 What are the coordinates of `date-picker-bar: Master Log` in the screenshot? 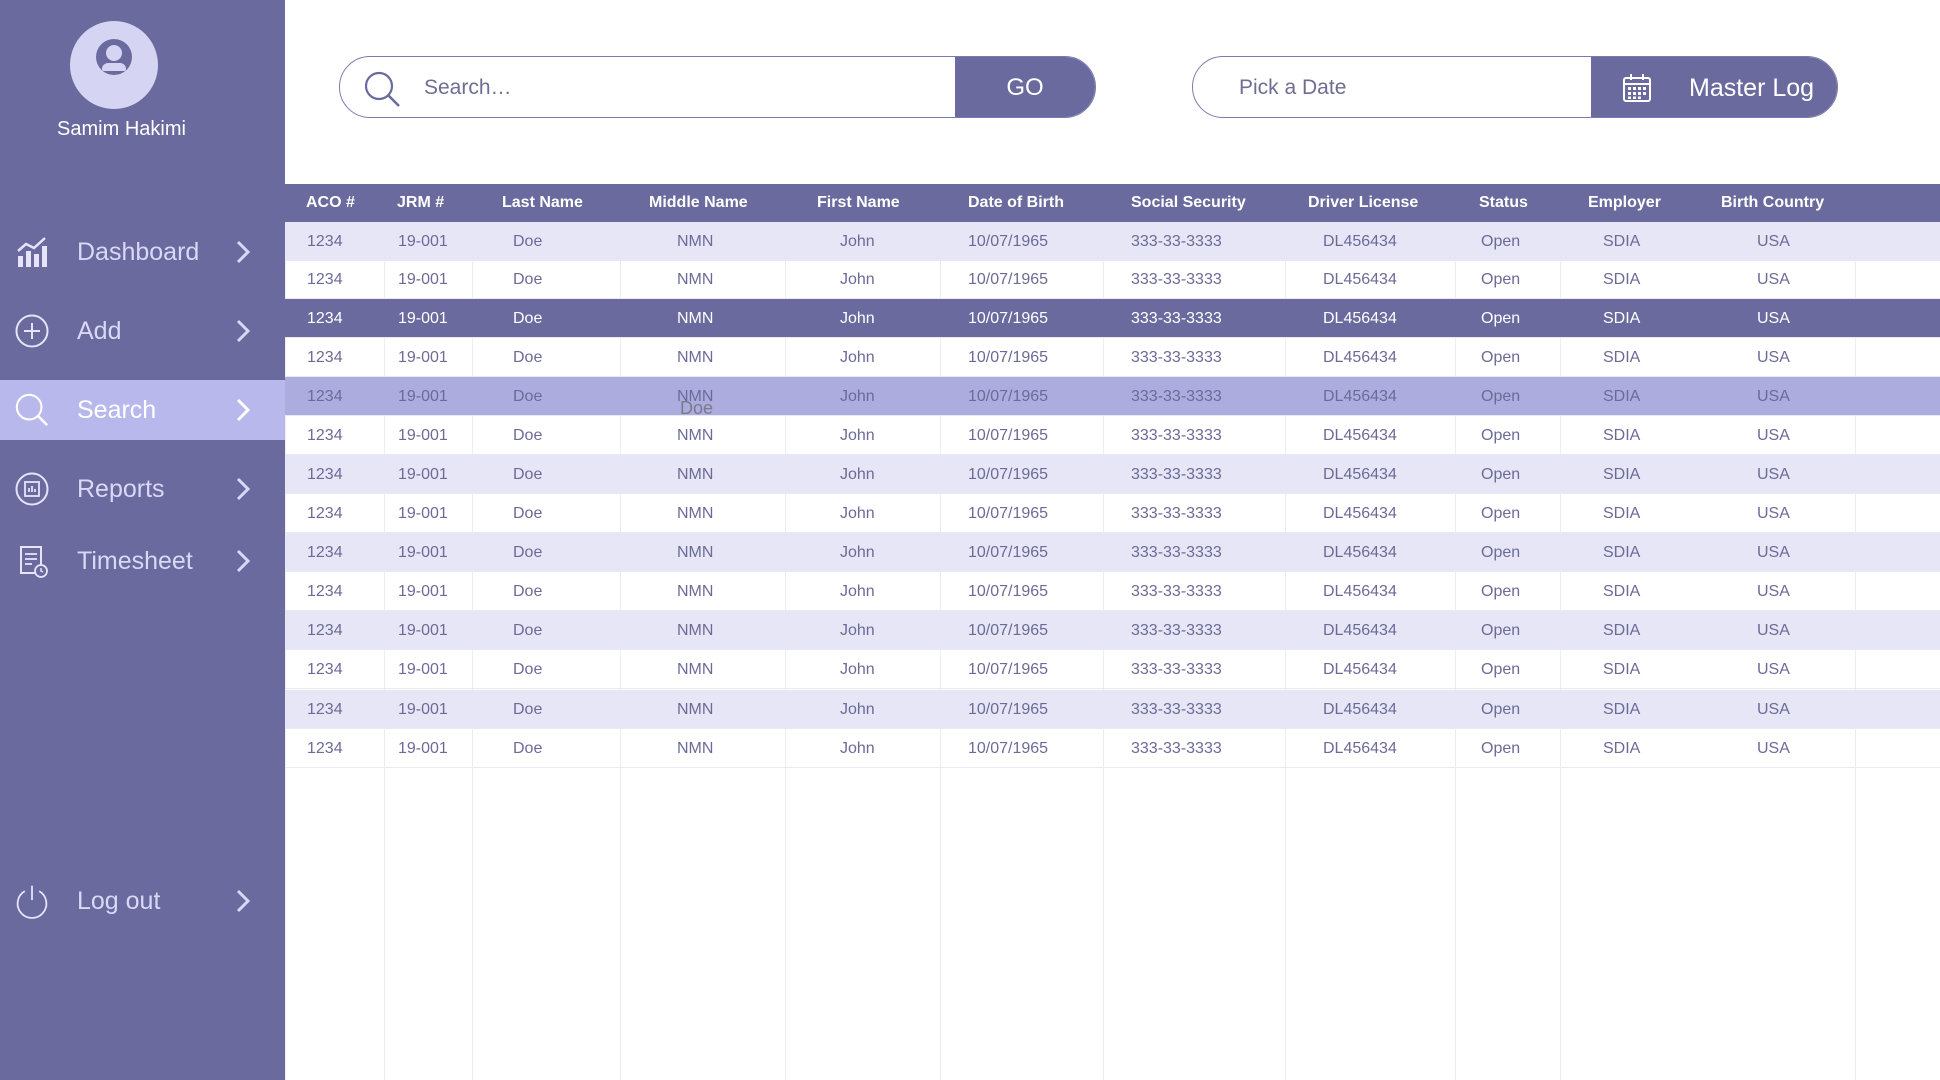 It's located at (1515, 87).